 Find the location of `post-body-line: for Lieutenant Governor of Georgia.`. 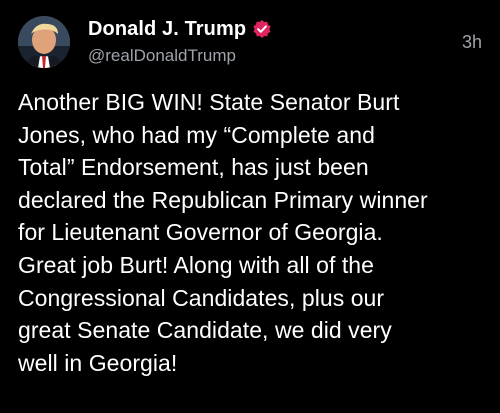

post-body-line: for Lieutenant Governor of Georgia. is located at coordinates (200, 232).